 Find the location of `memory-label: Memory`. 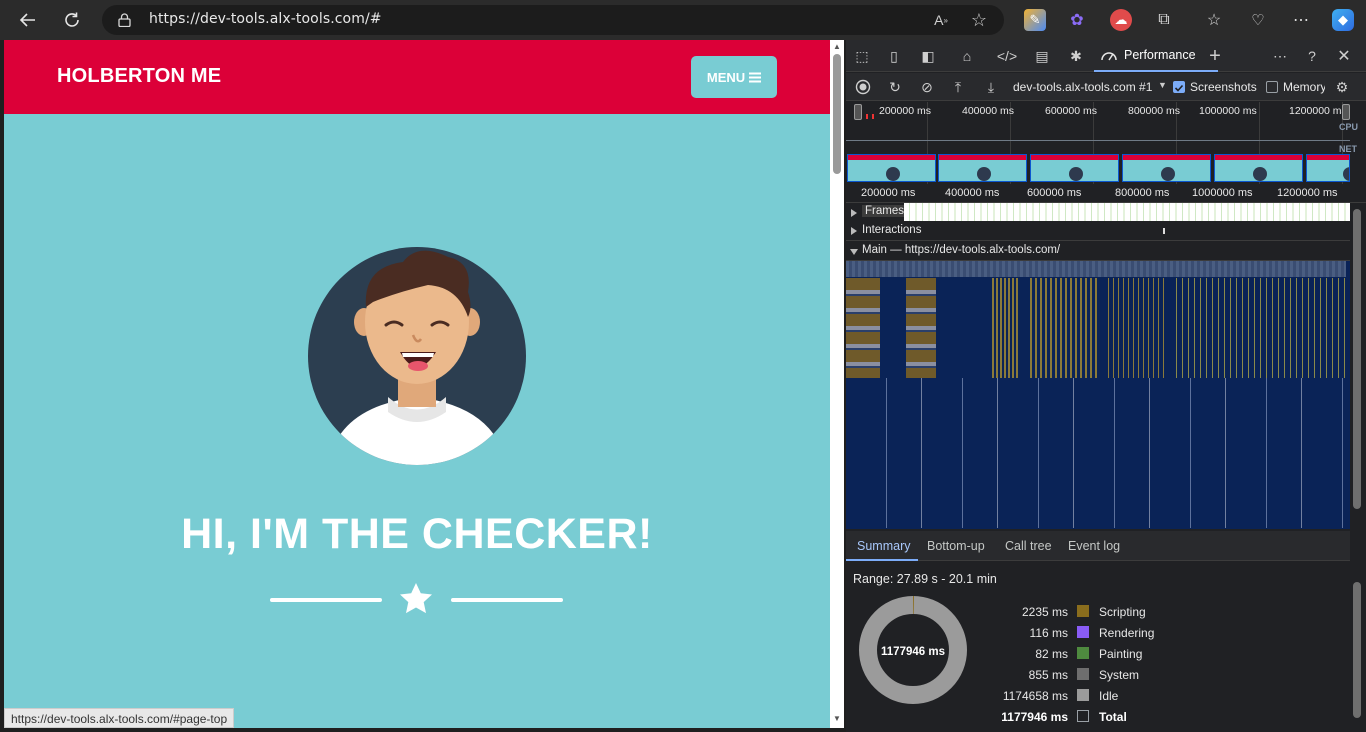

memory-label: Memory is located at coordinates (1304, 87).